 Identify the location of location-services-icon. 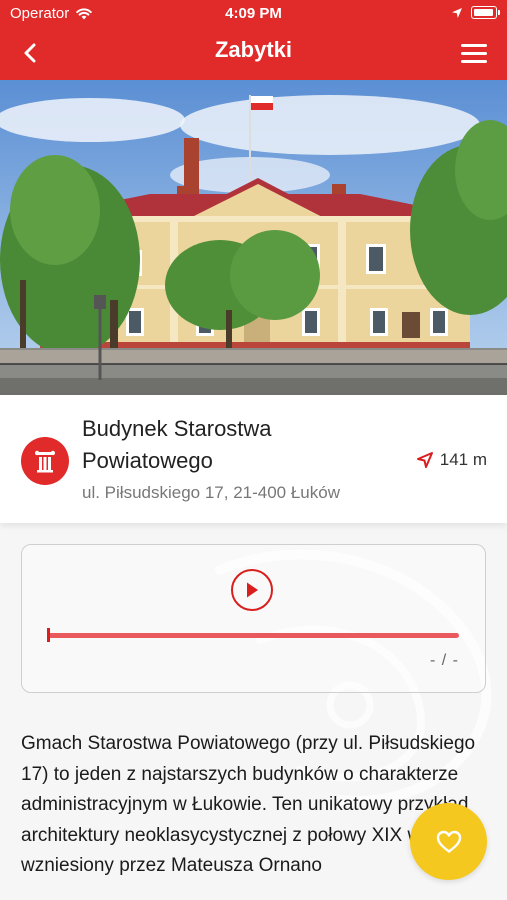
(457, 12).